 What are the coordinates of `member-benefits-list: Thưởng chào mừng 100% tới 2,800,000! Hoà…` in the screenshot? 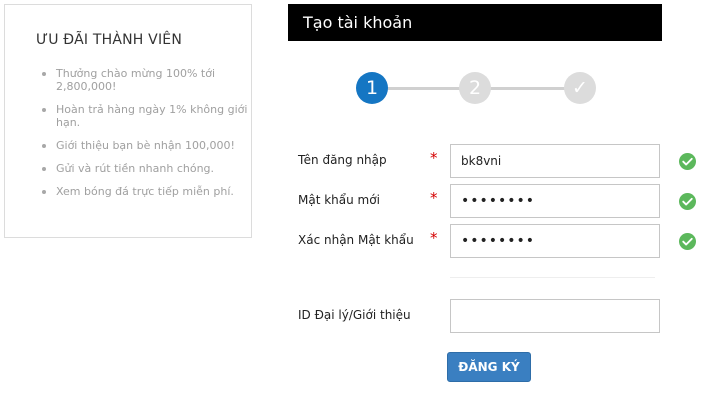 It's located at (144, 137).